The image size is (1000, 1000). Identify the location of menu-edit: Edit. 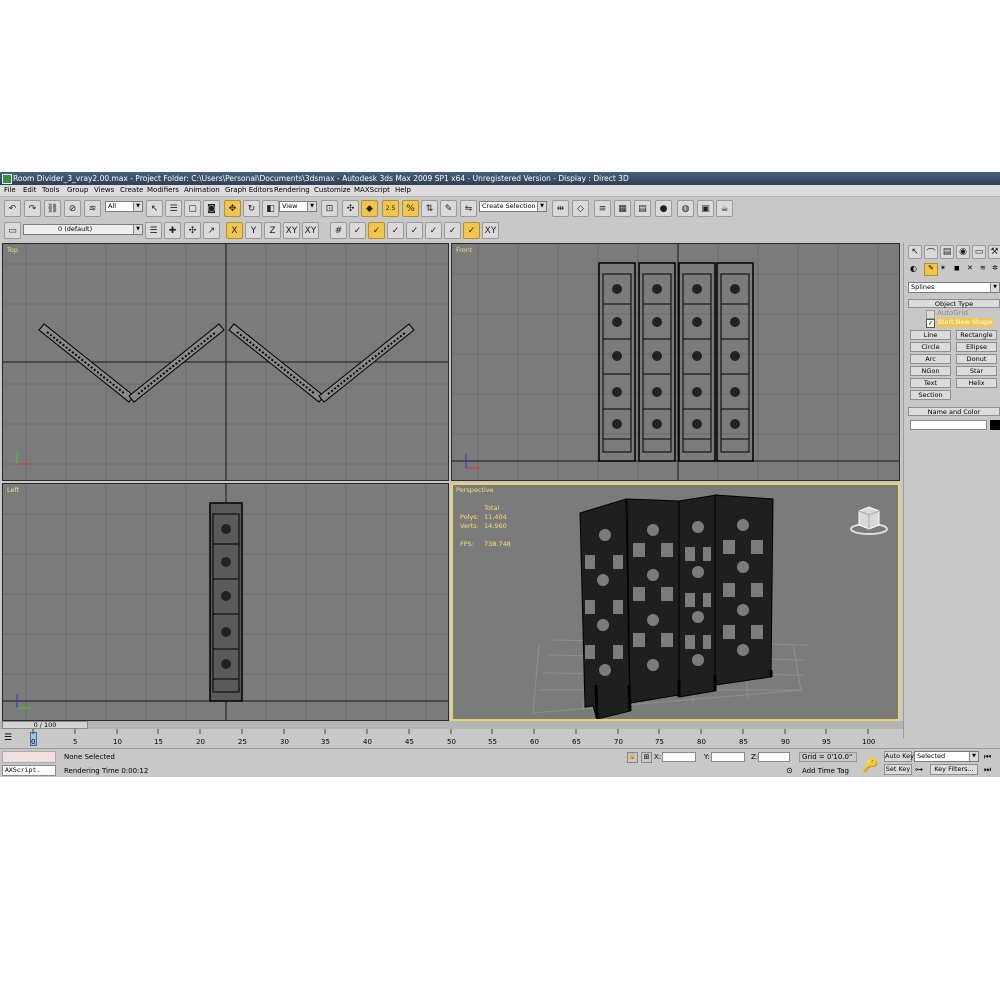
(30, 190).